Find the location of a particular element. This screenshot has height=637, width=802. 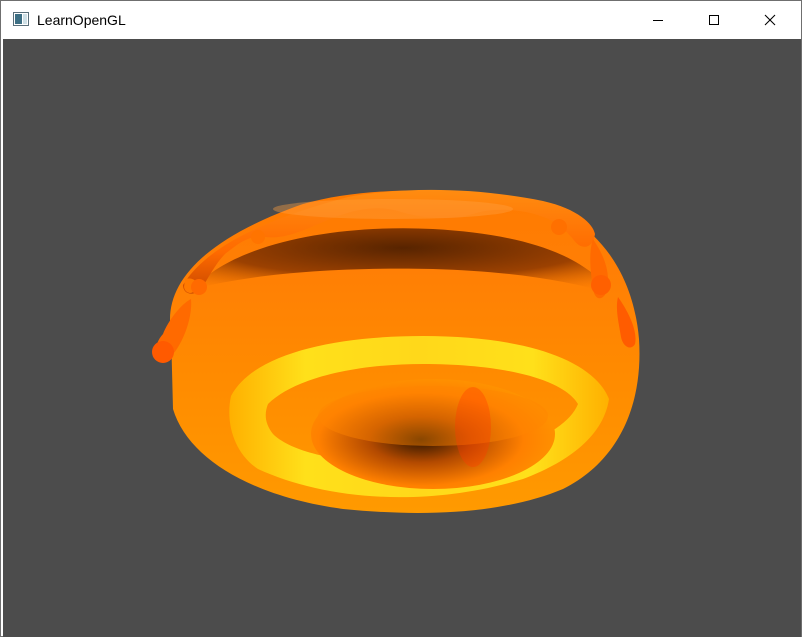

app-window-icon is located at coordinates (21, 19).